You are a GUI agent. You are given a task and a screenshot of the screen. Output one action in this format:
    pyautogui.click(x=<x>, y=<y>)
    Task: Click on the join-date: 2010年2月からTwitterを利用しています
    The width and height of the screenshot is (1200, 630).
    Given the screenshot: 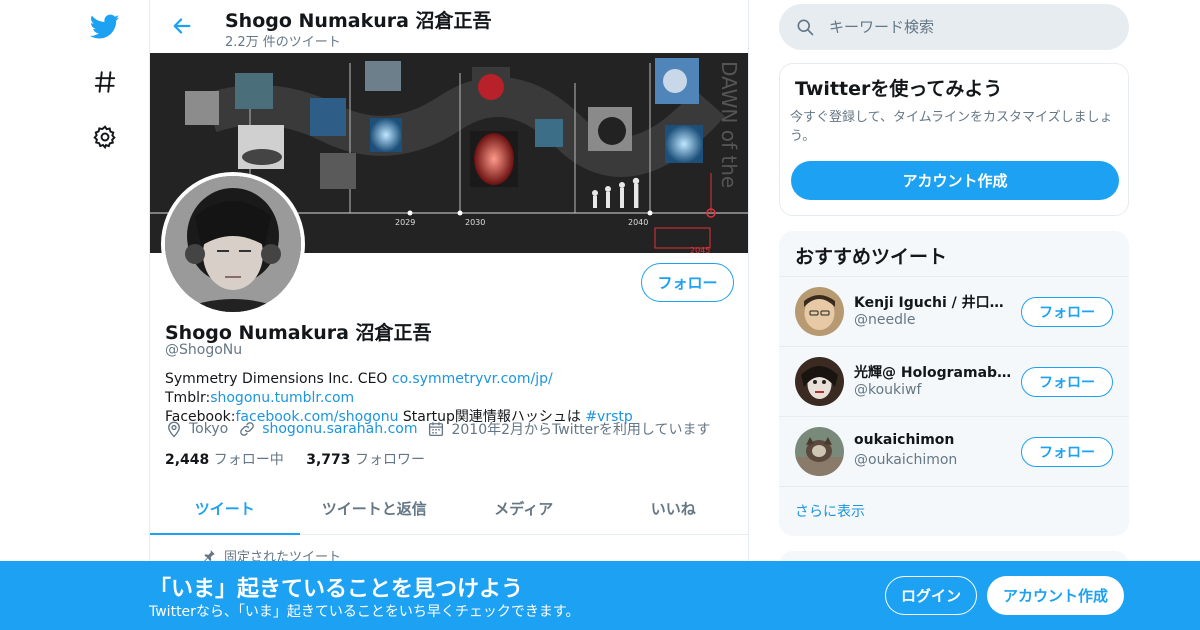 What is the action you would take?
    pyautogui.click(x=569, y=429)
    